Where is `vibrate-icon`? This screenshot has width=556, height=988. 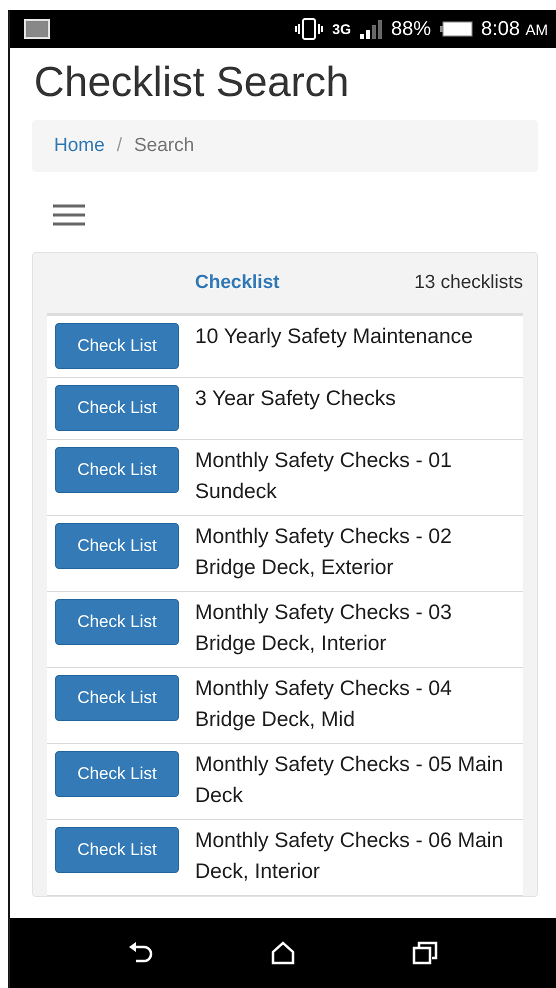
vibrate-icon is located at coordinates (309, 29).